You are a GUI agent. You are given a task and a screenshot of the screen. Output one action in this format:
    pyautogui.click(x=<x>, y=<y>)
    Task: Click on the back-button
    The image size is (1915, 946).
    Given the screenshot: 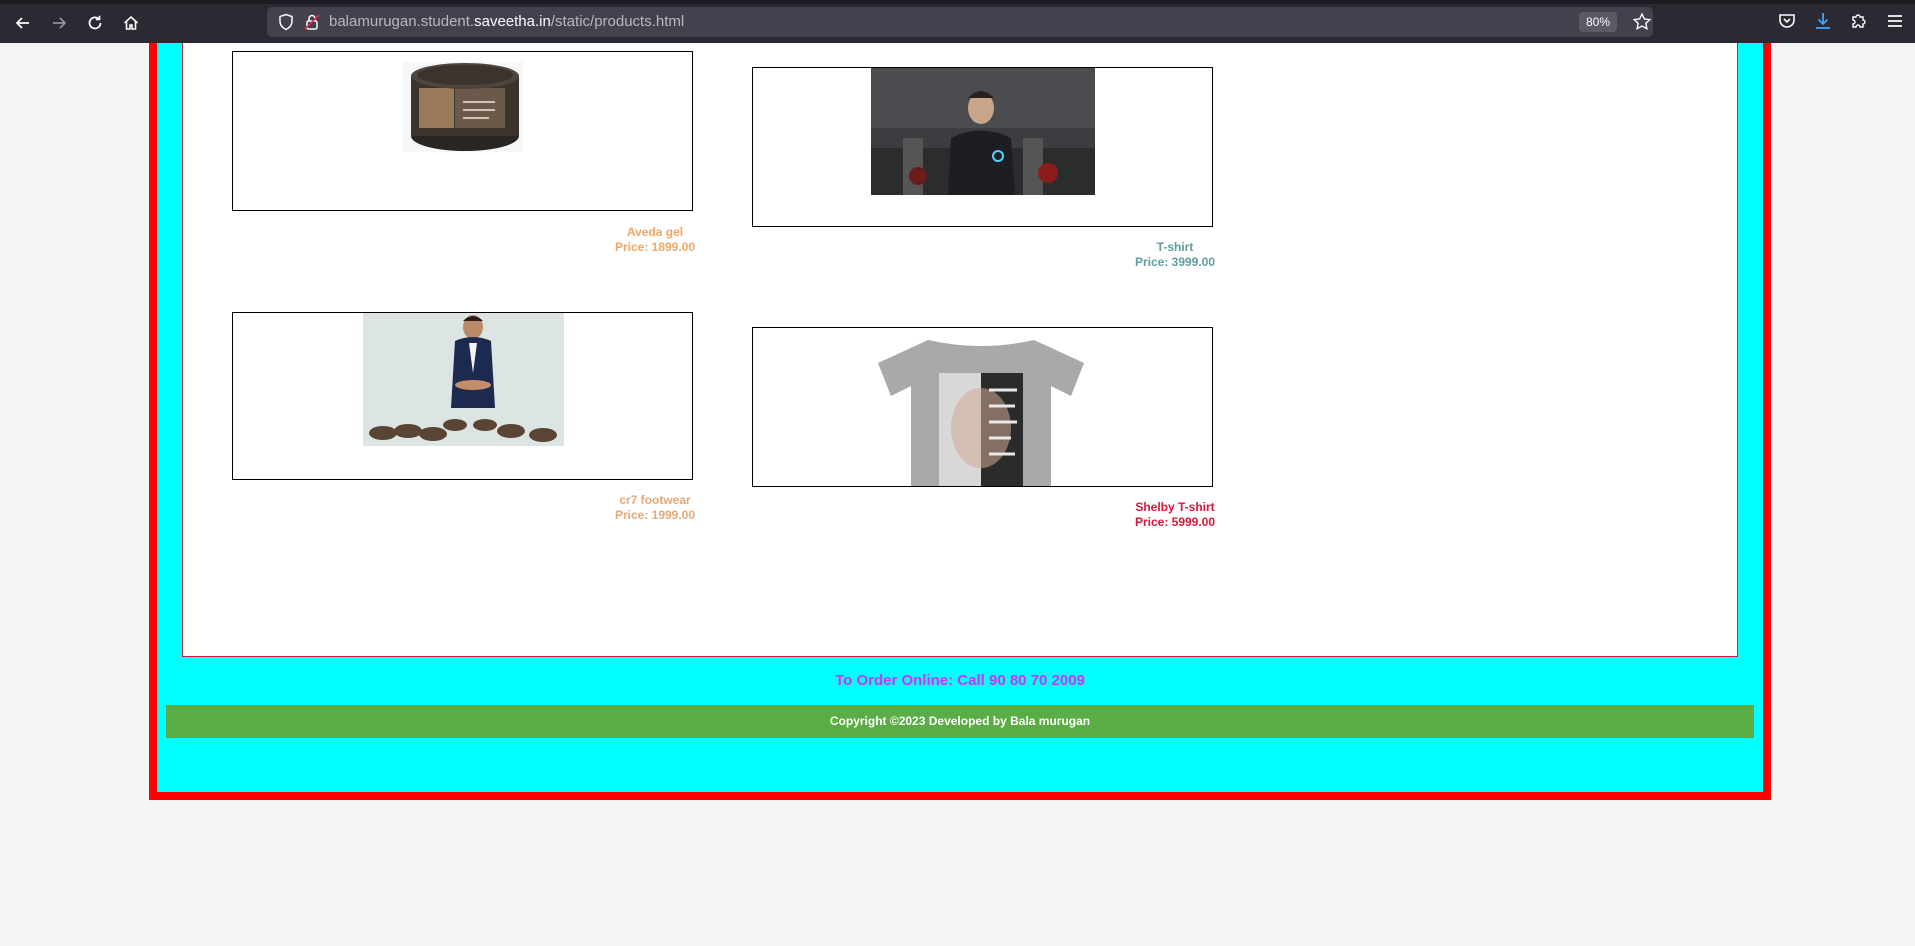 What is the action you would take?
    pyautogui.click(x=23, y=23)
    